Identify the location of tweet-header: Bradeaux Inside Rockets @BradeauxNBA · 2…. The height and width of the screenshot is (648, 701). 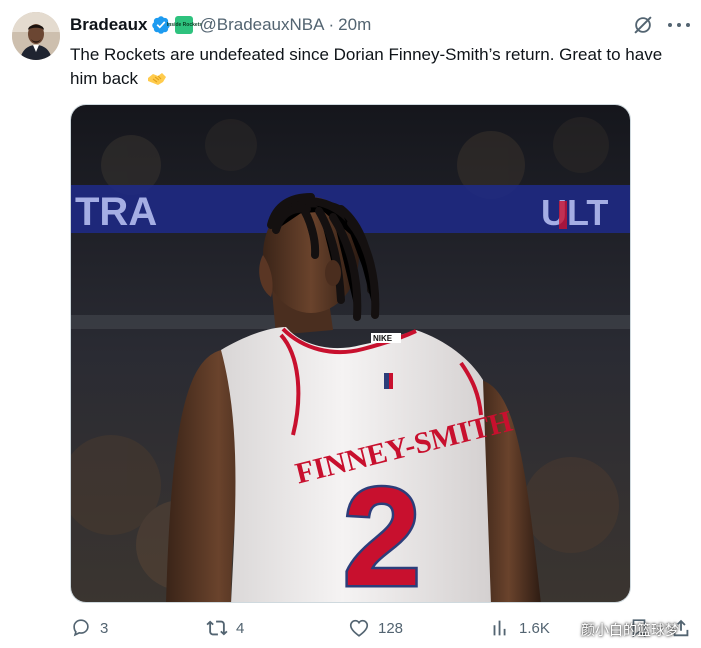
(220, 25).